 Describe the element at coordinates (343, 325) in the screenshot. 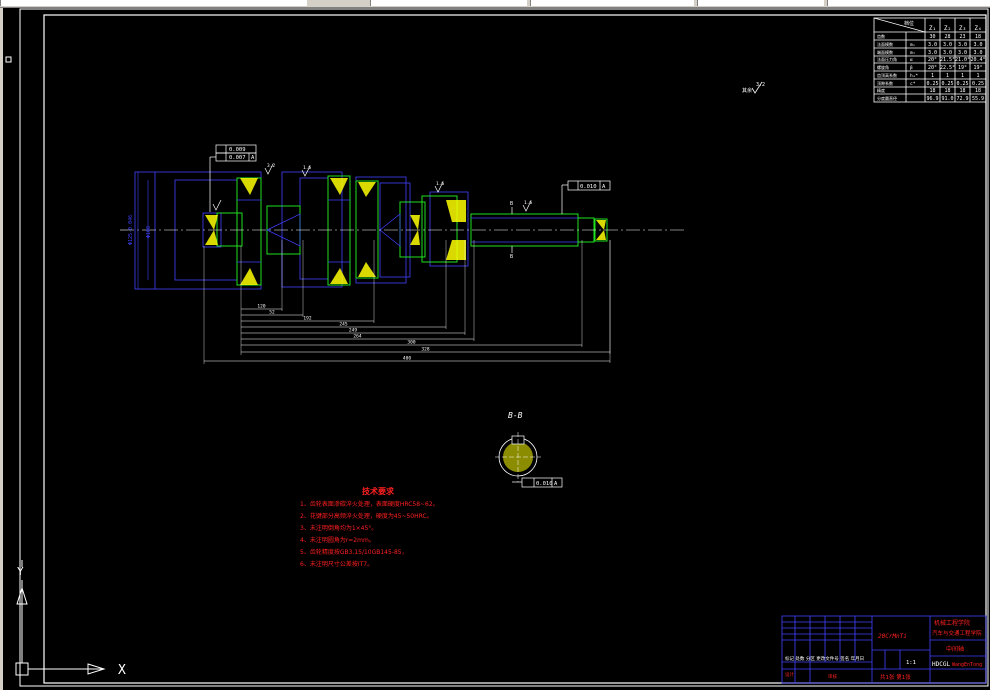

I see `dimension-value: 245` at that location.